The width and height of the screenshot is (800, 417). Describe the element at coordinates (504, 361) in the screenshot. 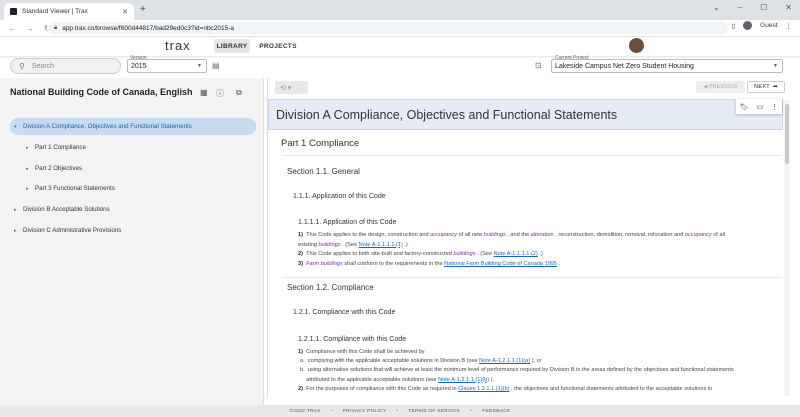

I see `note-link: Note A-1.2.1.1.(1)(a)` at that location.